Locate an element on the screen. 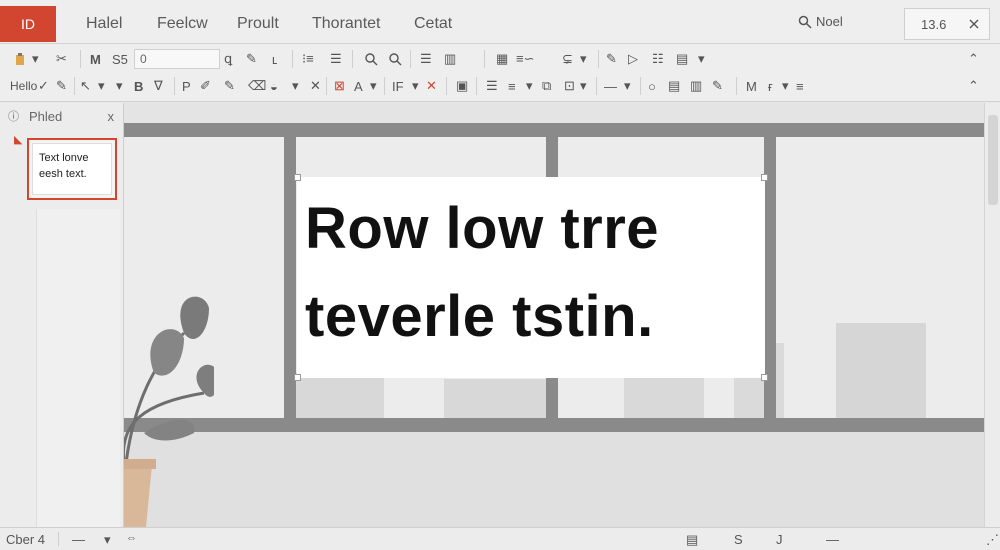 Image resolution: width=1000 pixels, height=550 pixels. slide-title-line-2: teverle tstin. is located at coordinates (479, 316).